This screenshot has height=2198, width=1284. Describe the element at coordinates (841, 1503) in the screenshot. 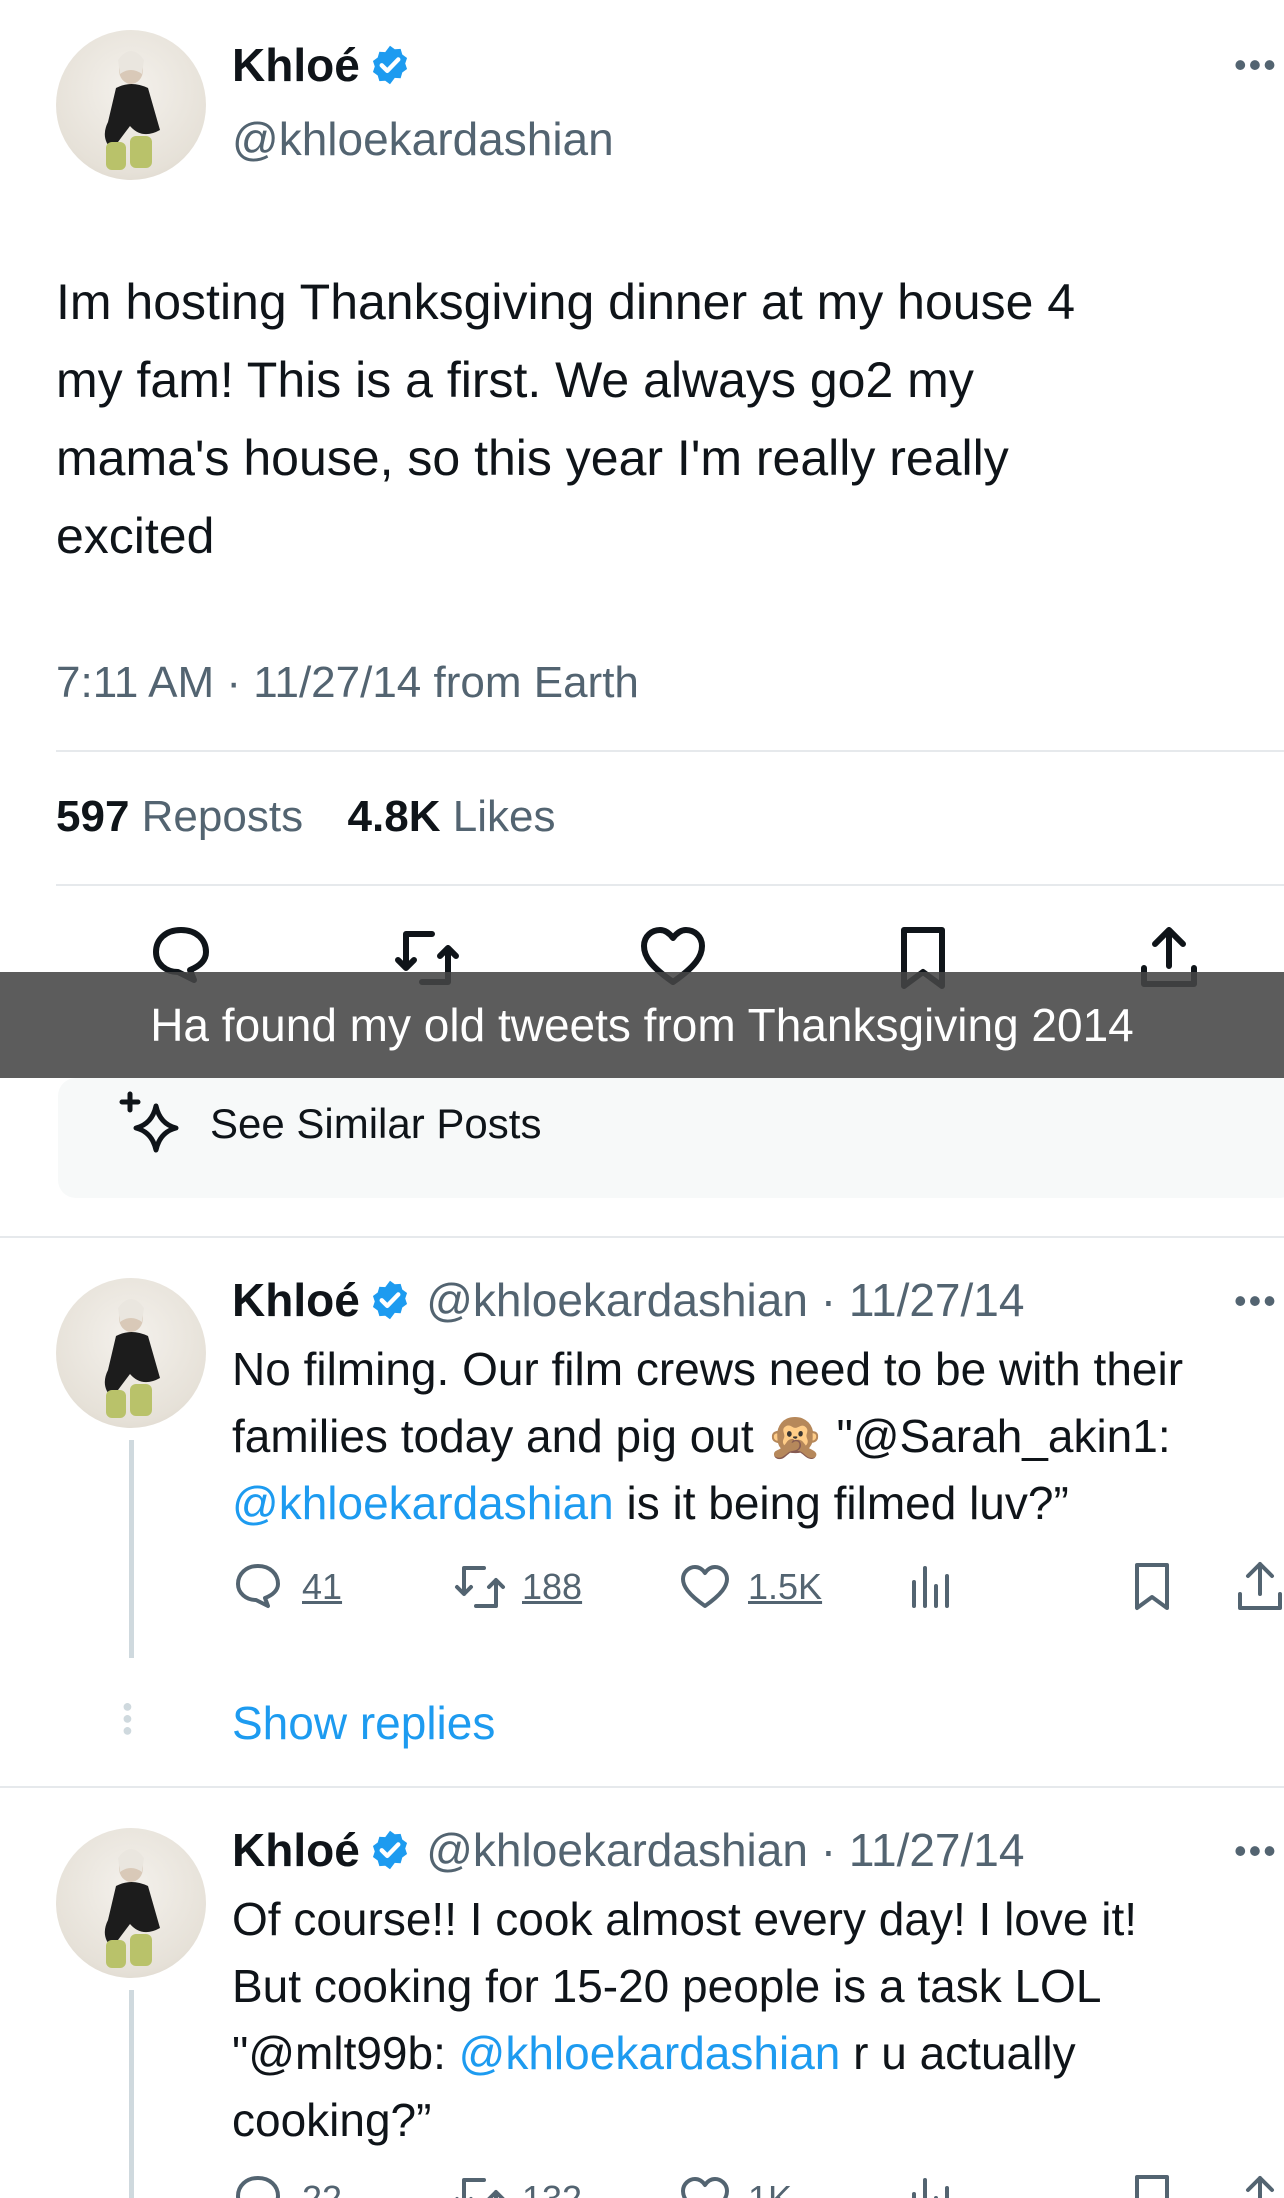

I see `reply-text-segment: is it being filmed luv?”` at that location.